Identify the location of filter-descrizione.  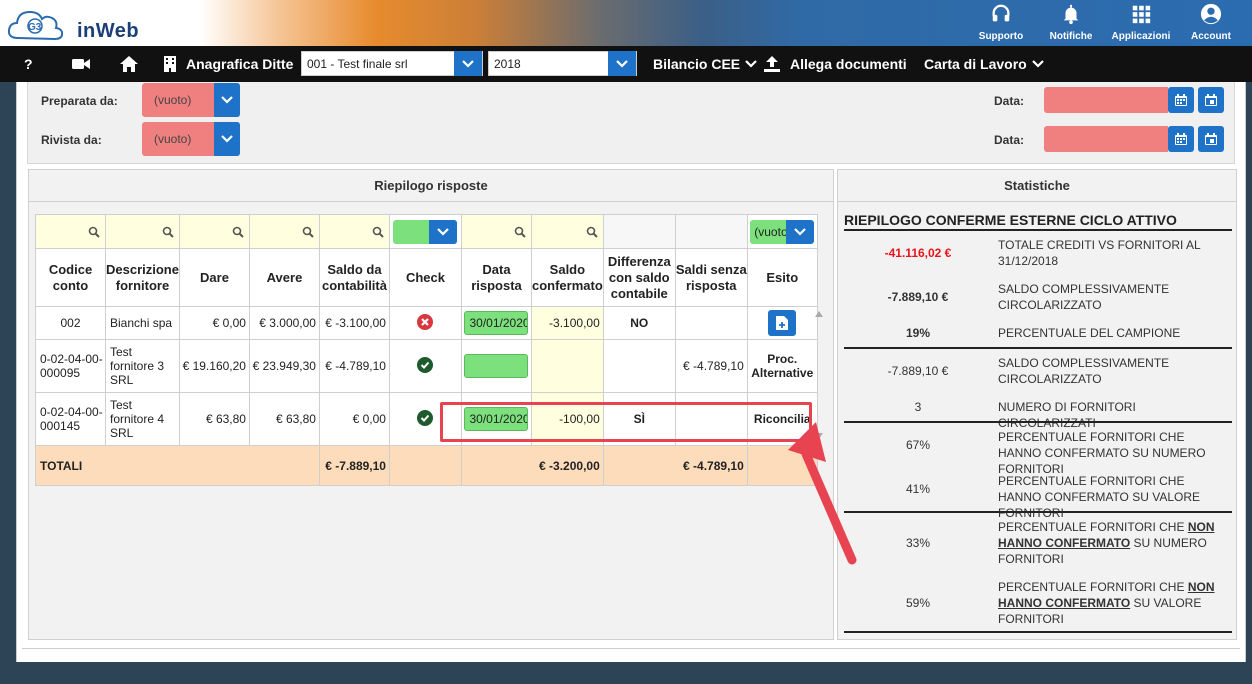
(142, 231).